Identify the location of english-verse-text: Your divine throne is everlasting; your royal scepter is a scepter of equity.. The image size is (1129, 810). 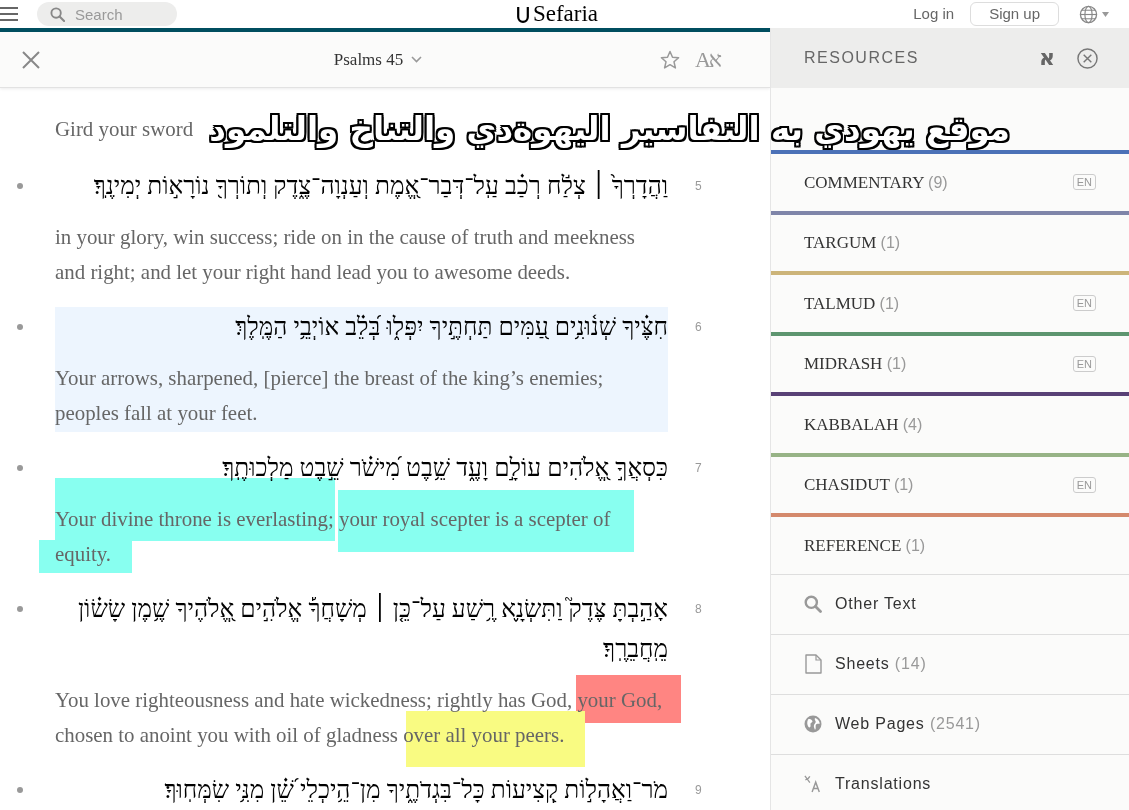
(333, 536).